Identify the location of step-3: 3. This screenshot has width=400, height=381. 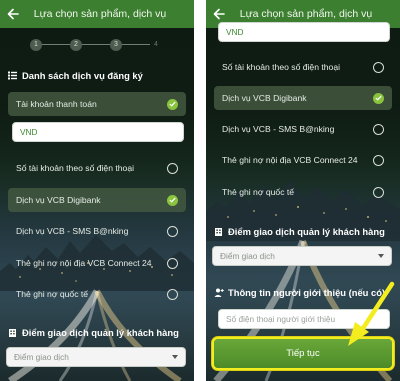
(116, 45).